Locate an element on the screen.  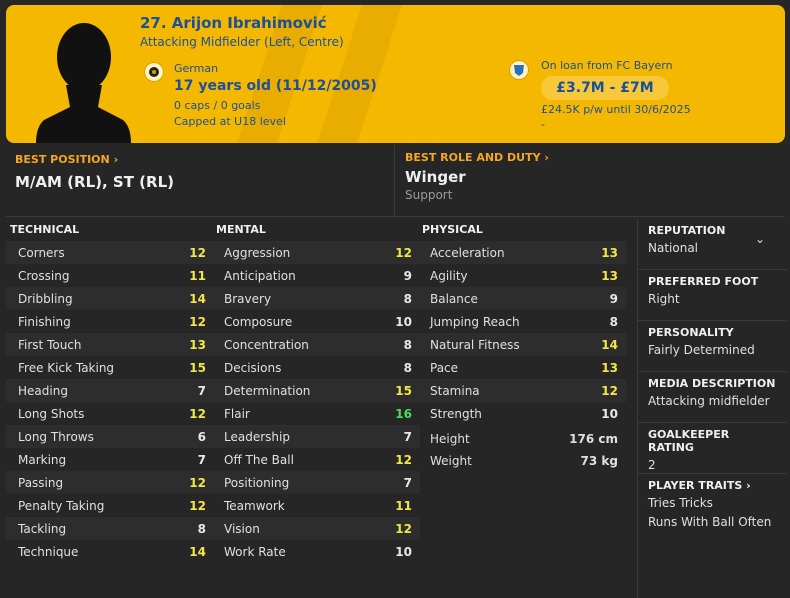
mental-attribute-row: Decisions 8 is located at coordinates (316, 367).